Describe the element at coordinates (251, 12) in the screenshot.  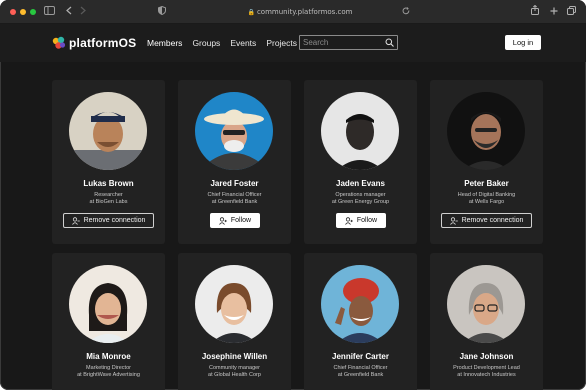
I see `lock-icon: 🔒` at that location.